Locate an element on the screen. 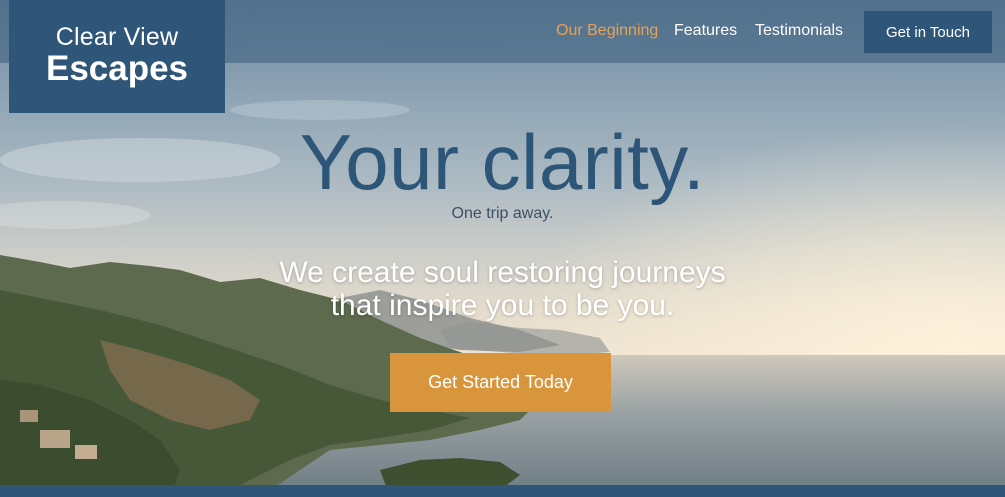 This screenshot has width=1005, height=497. hero-subheadline: One trip away. is located at coordinates (502, 213).